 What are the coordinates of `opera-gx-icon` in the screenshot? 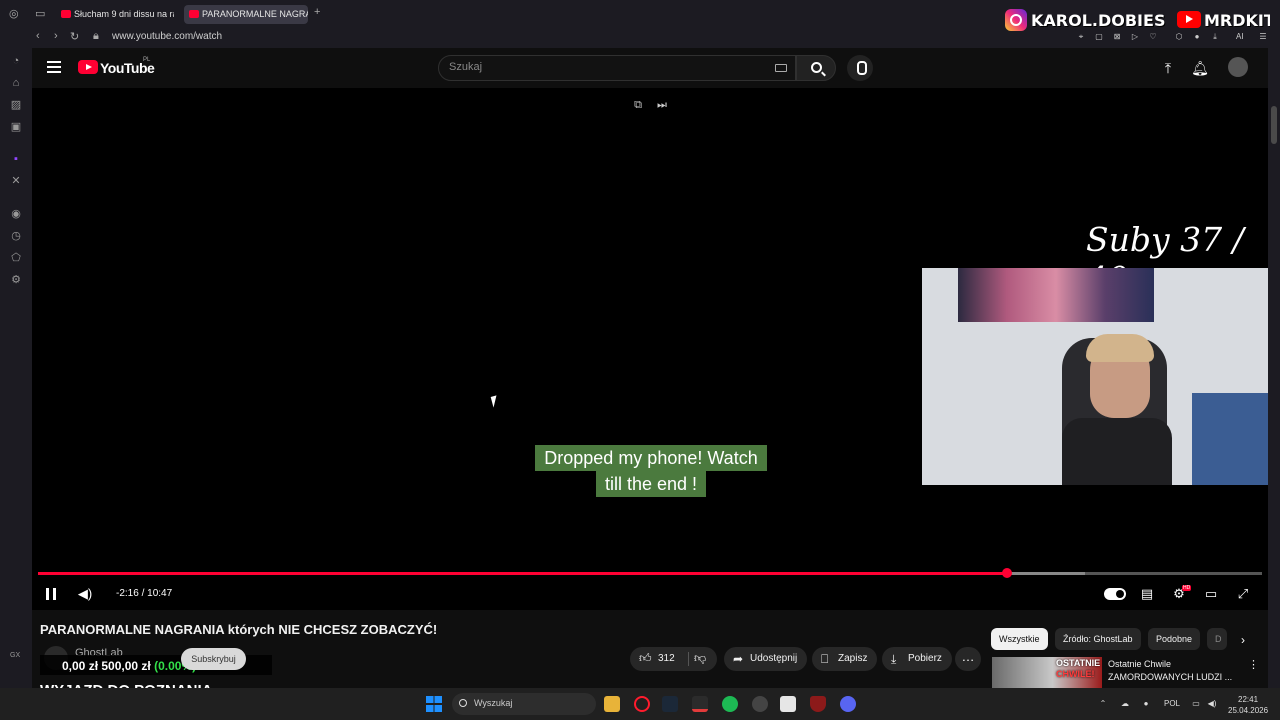 It's located at (642, 704).